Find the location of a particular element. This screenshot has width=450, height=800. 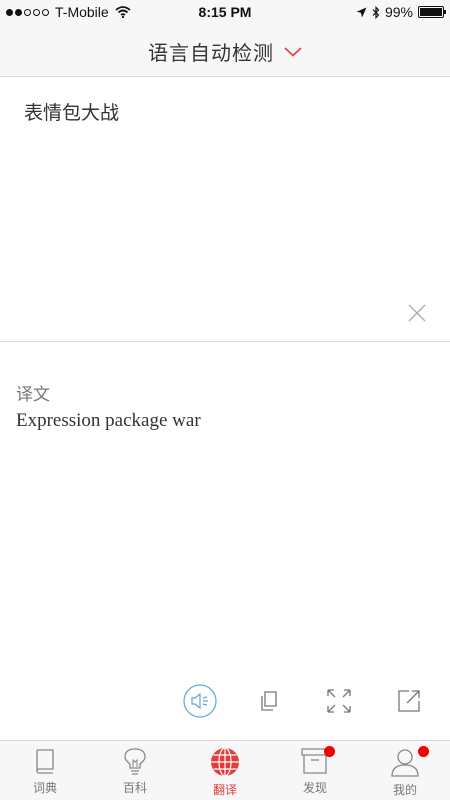

share-button is located at coordinates (409, 701).